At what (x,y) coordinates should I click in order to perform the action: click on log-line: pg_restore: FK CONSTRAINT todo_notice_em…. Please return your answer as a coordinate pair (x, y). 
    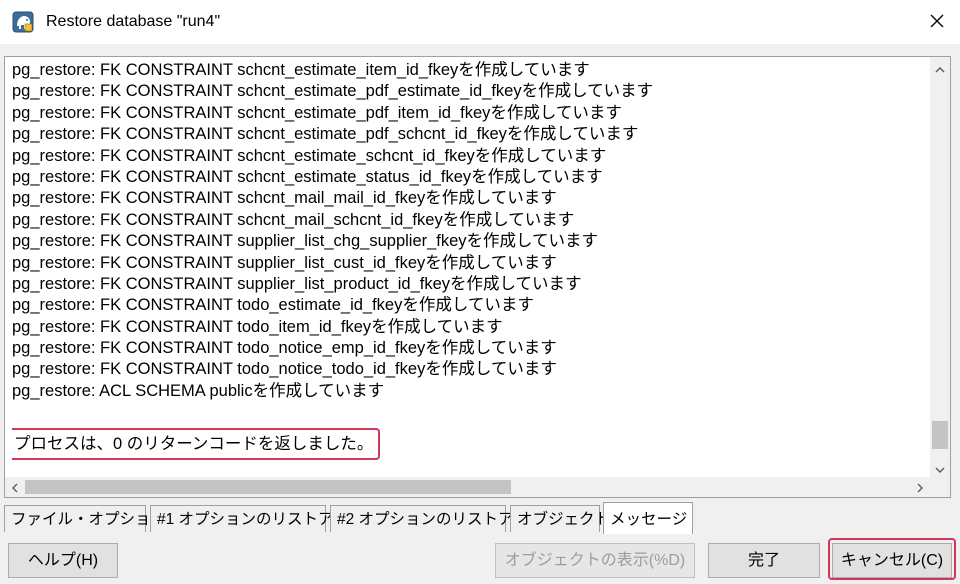
    Looking at the image, I should click on (284, 348).